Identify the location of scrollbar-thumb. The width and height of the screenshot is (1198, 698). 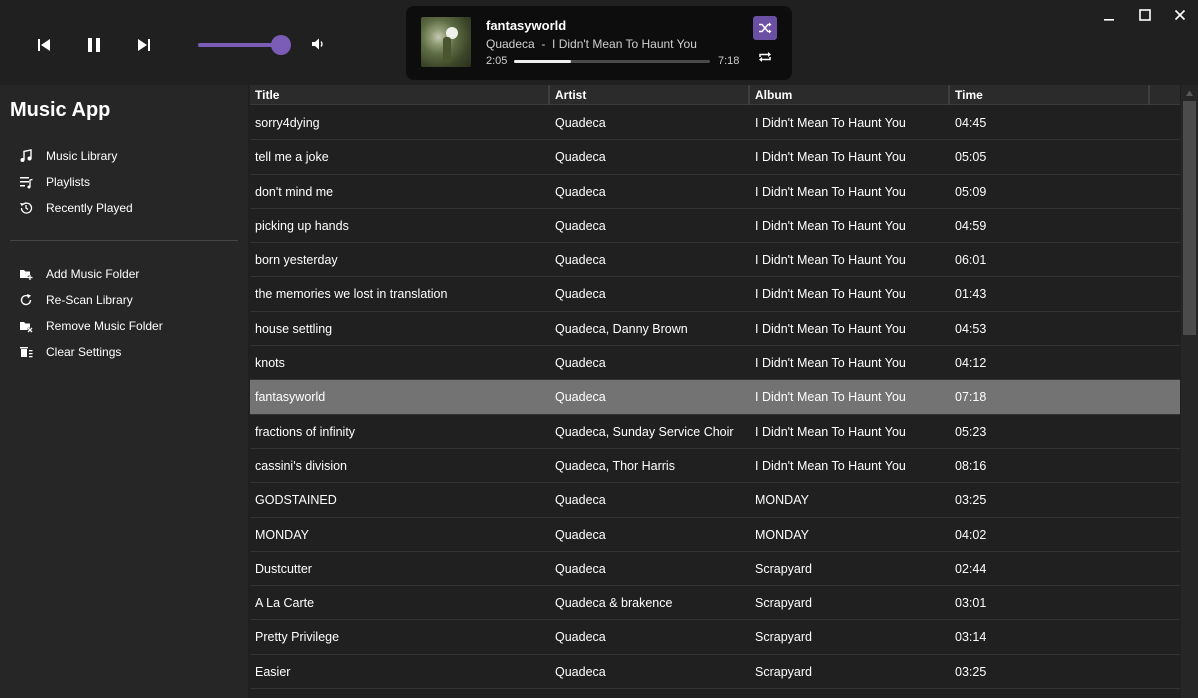
(1189, 218).